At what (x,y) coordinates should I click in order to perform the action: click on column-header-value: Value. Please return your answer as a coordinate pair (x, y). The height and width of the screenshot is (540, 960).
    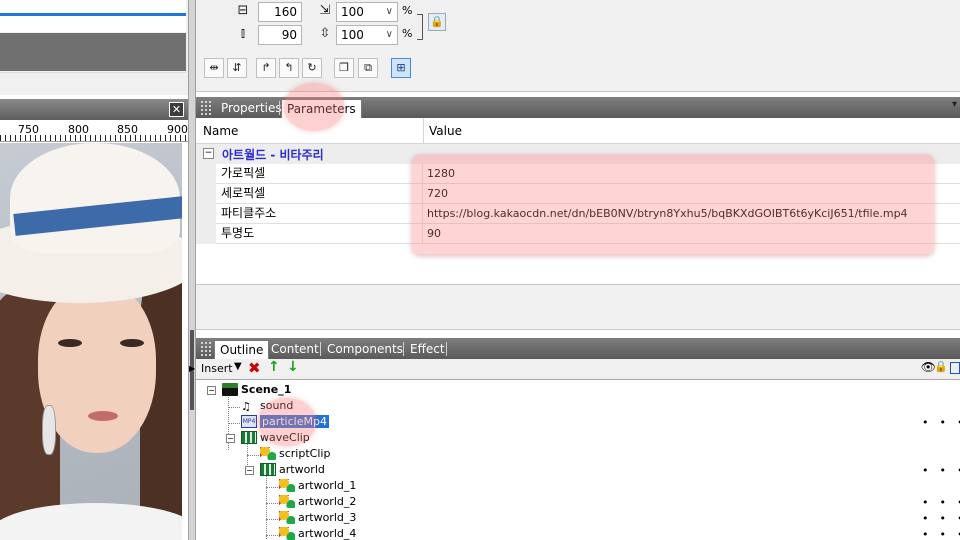
    Looking at the image, I should click on (445, 131).